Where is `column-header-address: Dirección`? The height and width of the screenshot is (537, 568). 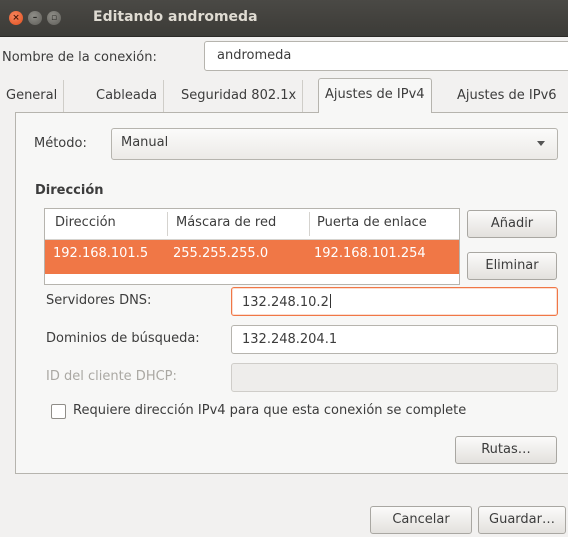
column-header-address: Dirección is located at coordinates (85, 222).